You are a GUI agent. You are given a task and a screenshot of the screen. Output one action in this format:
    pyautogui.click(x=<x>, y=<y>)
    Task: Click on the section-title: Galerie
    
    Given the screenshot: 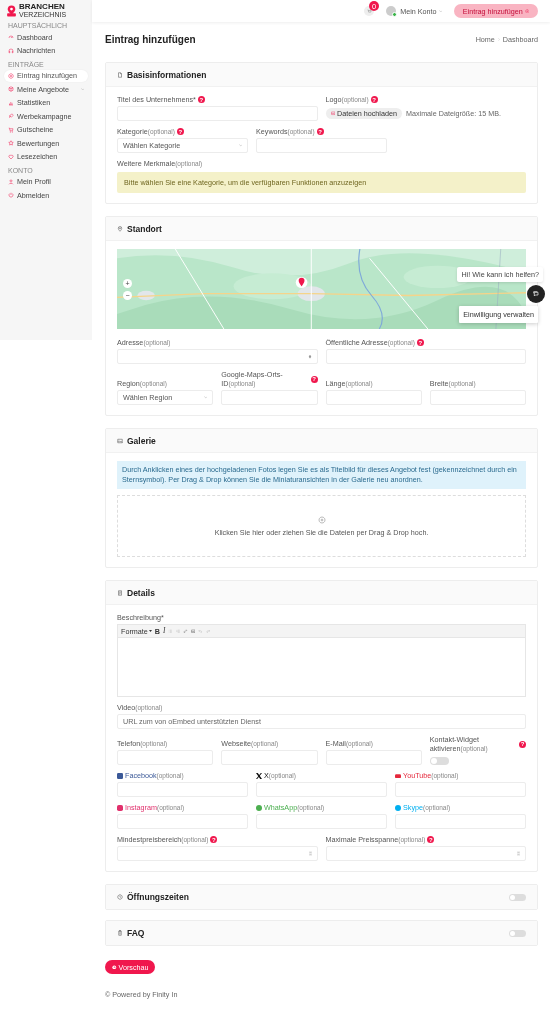 What is the action you would take?
    pyautogui.click(x=141, y=440)
    